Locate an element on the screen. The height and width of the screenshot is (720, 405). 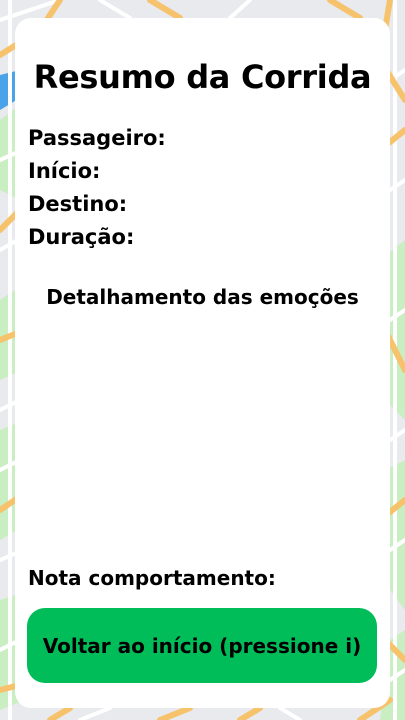
passenger-label: Passageiro: is located at coordinates (97, 138).